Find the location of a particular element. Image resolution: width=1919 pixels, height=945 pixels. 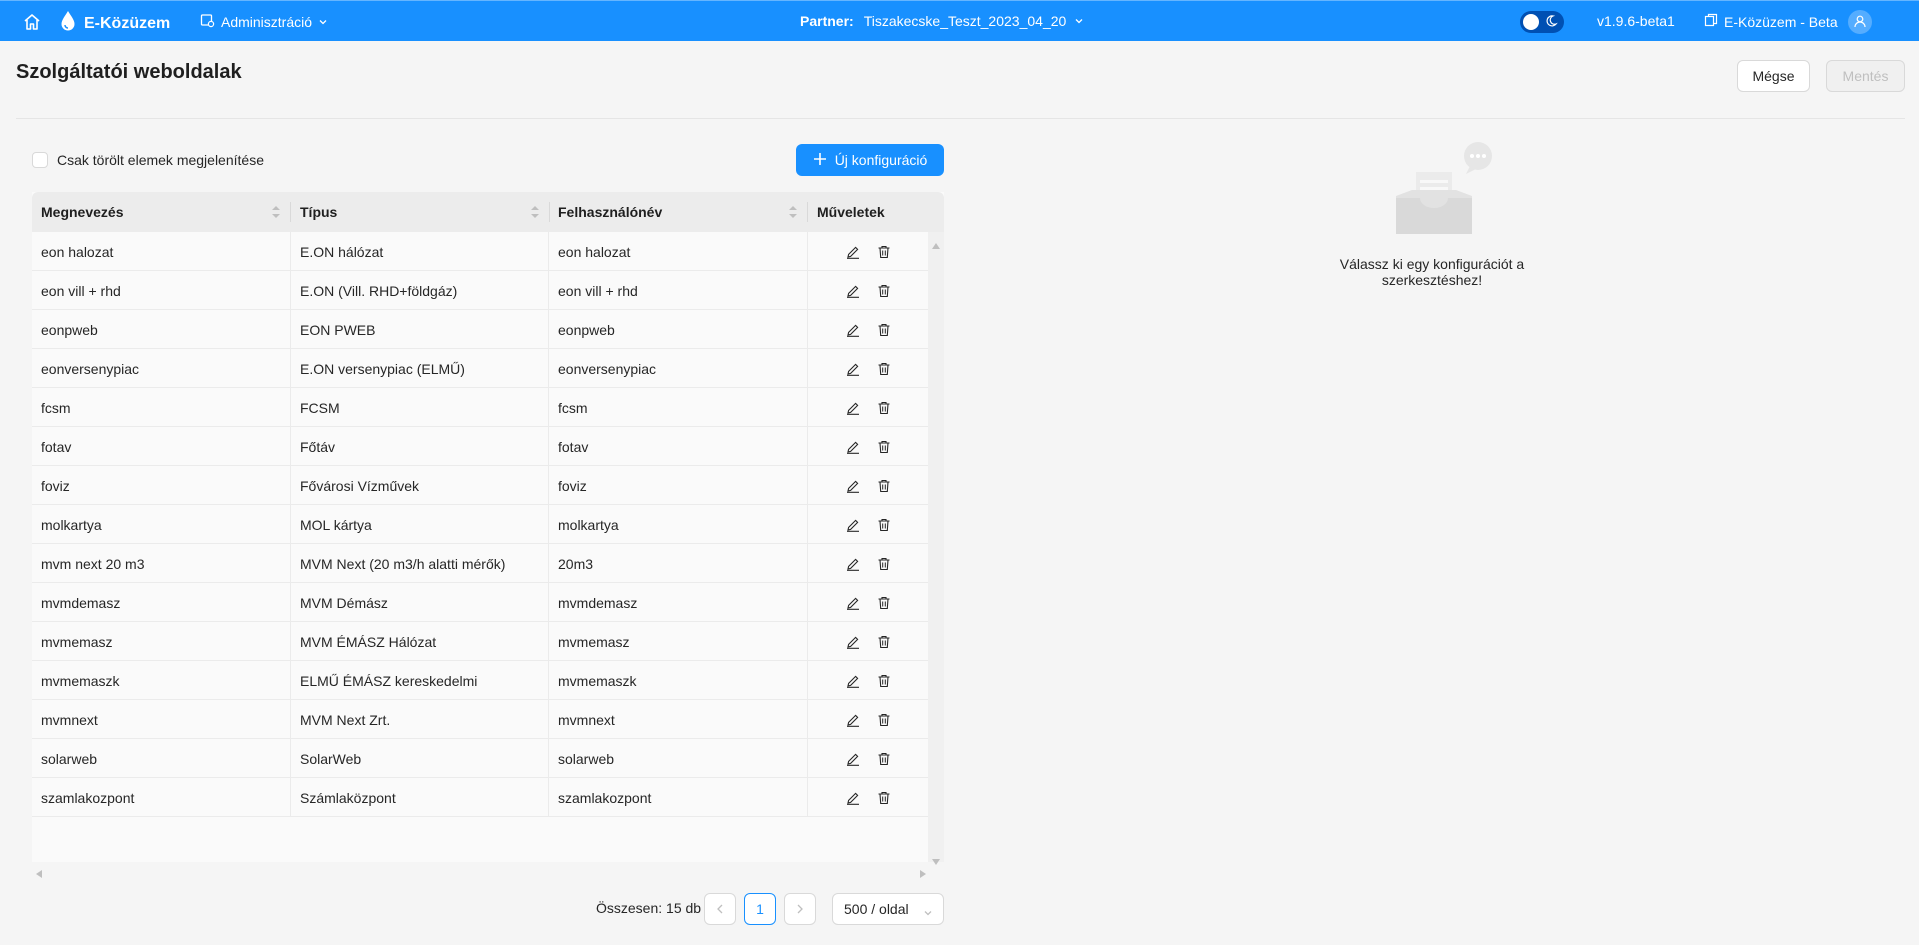

cell-username: eonversenypiac is located at coordinates (678, 368).